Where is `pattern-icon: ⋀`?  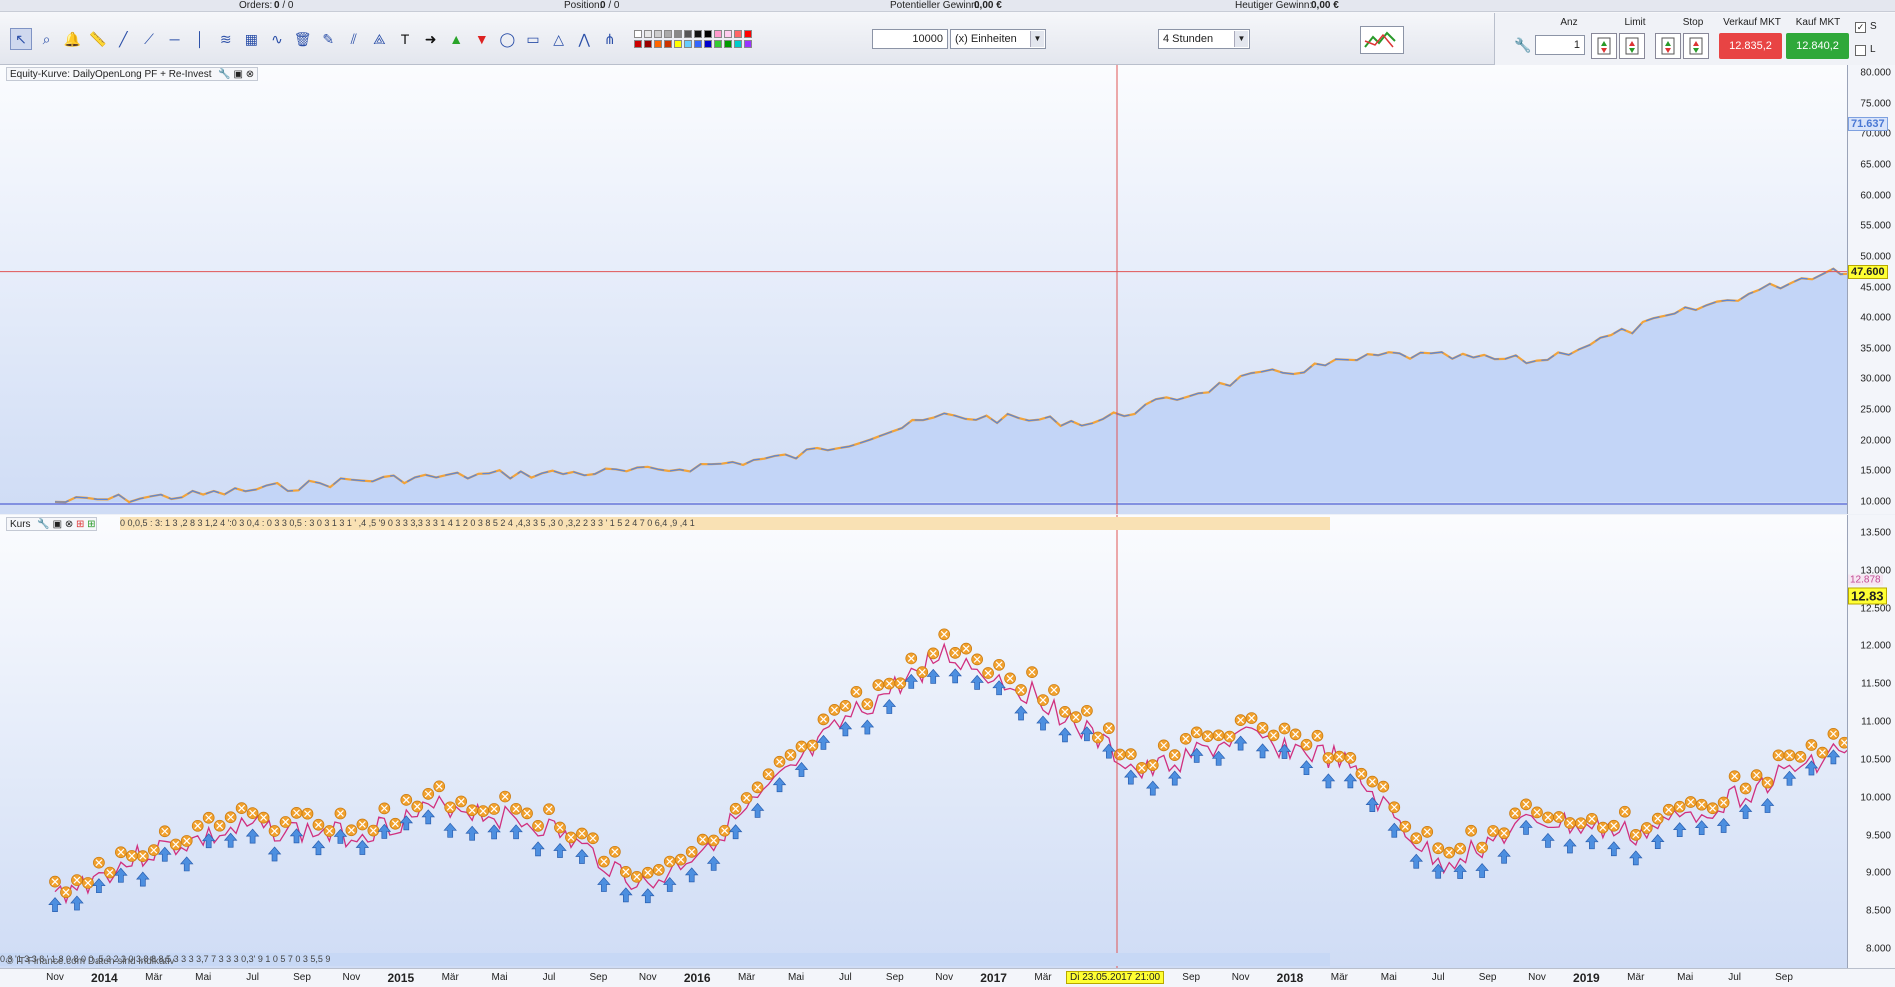 pattern-icon: ⋀ is located at coordinates (584, 39).